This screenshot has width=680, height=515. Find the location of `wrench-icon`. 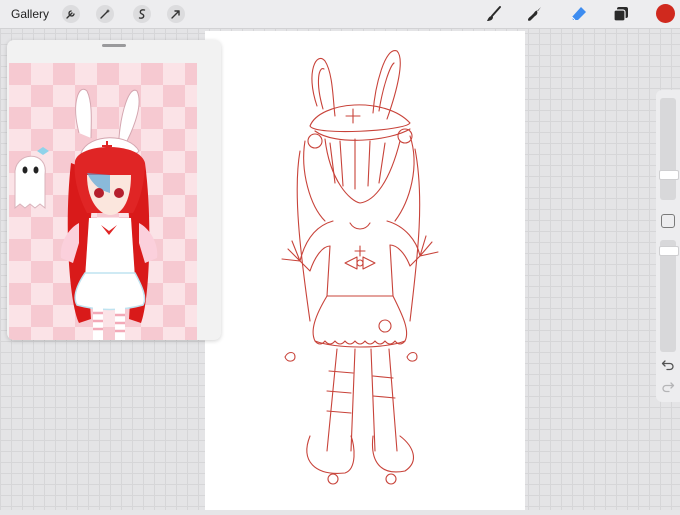

wrench-icon is located at coordinates (71, 14).